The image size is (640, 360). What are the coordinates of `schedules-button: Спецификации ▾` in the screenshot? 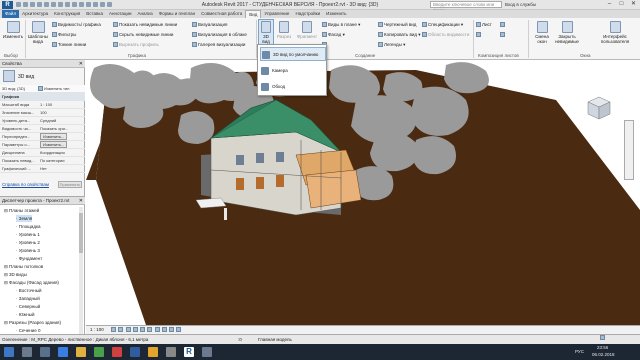 It's located at (442, 25).